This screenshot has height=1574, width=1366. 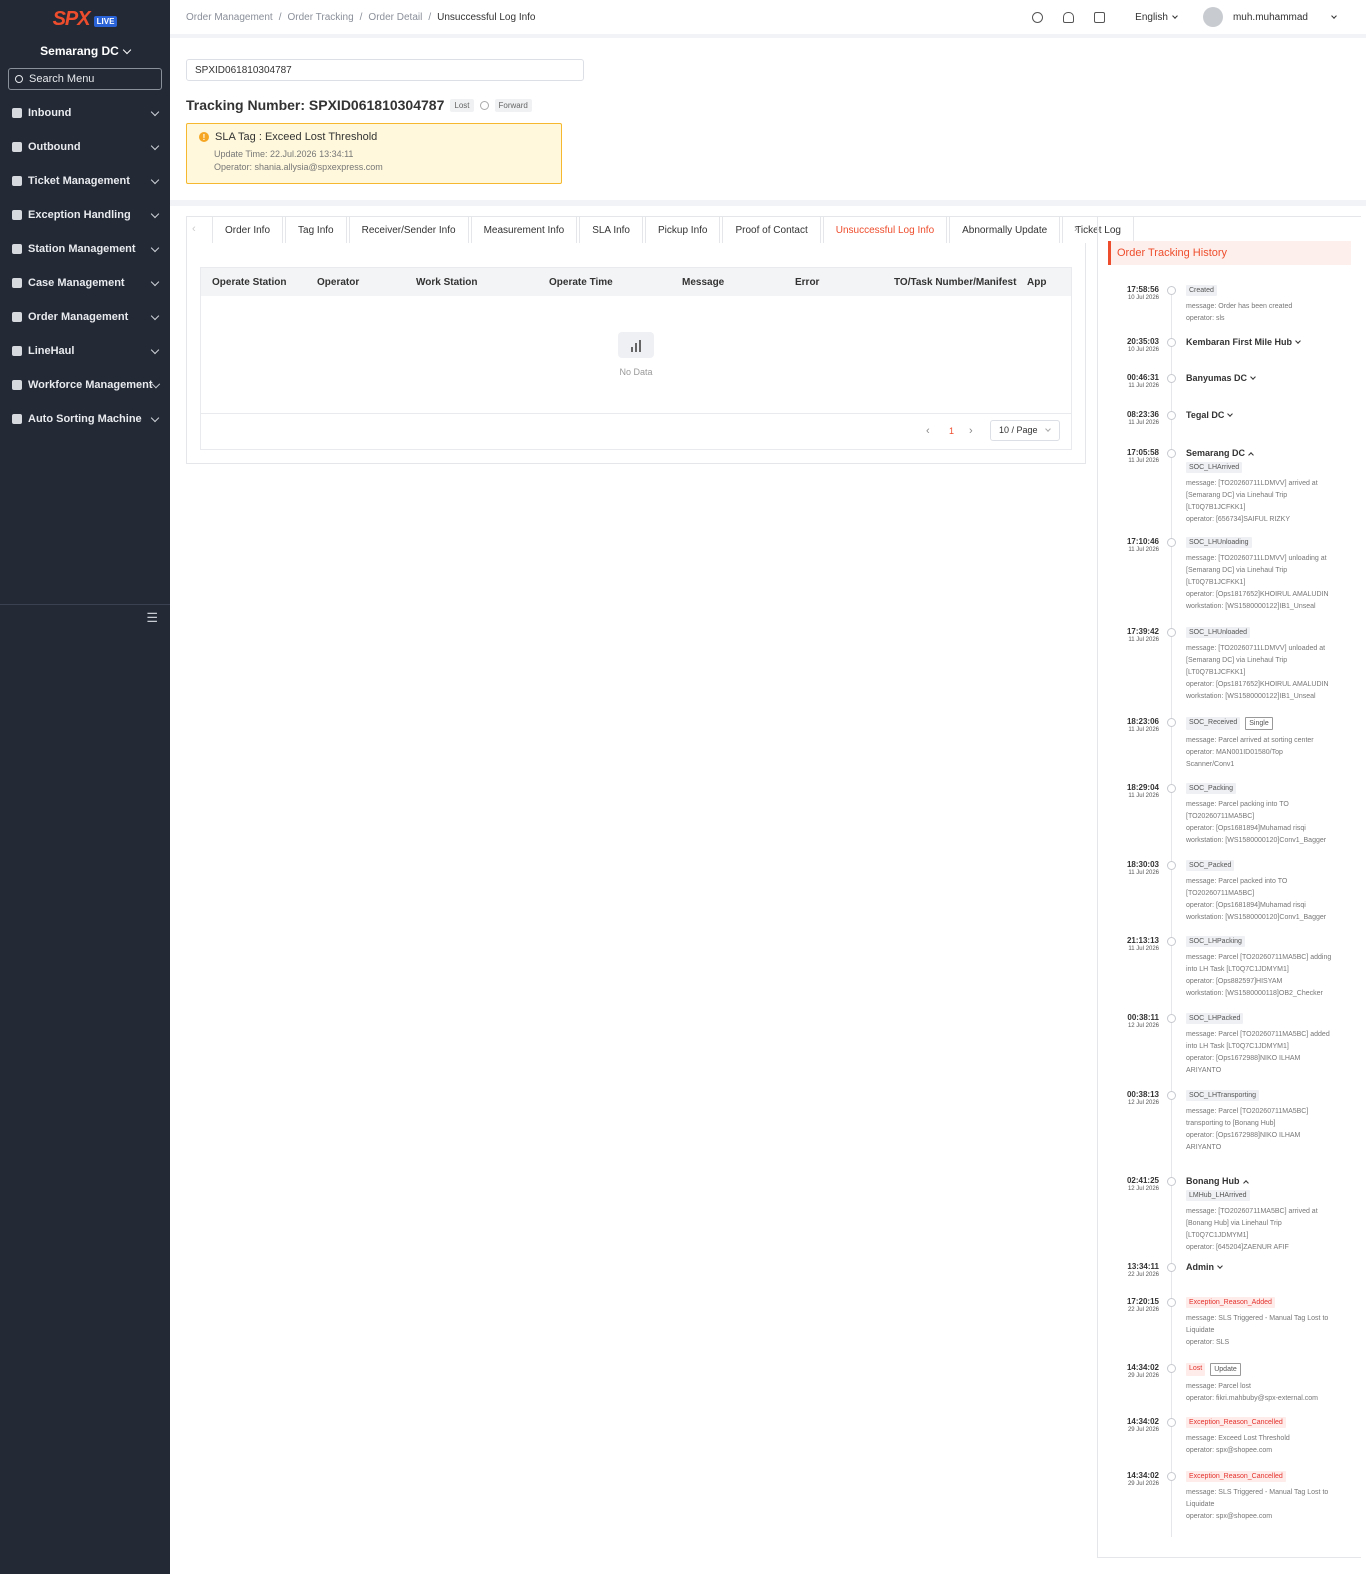 I want to click on event-time: 02:41:25, so click(x=1142, y=1180).